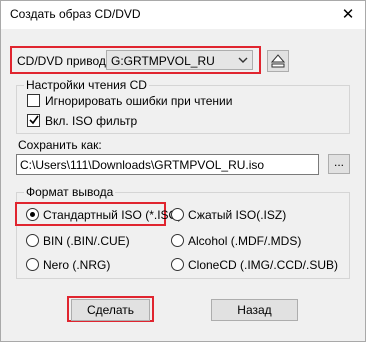 The width and height of the screenshot is (366, 342). Describe the element at coordinates (177, 214) in the screenshot. I see `format-radio-isz` at that location.